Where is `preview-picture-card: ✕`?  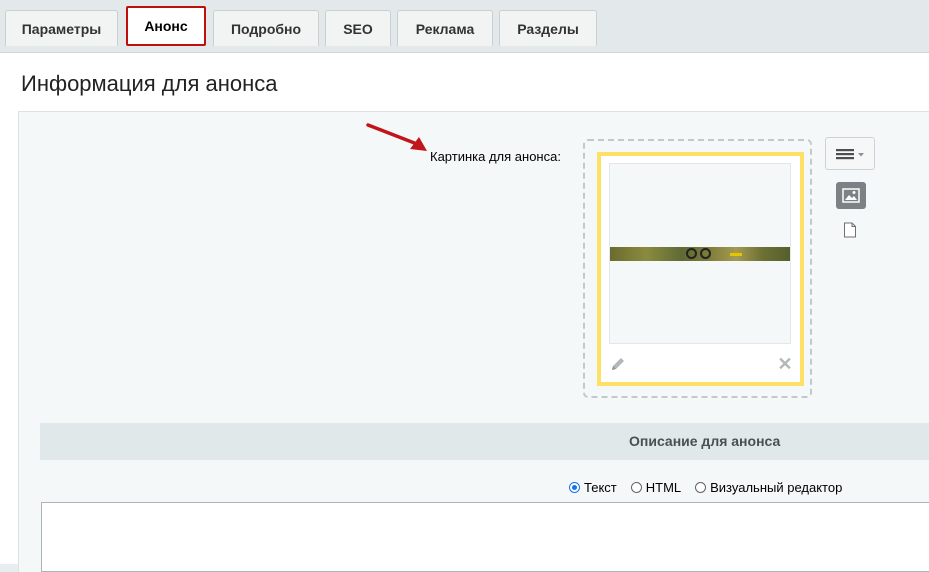
preview-picture-card: ✕ is located at coordinates (700, 269).